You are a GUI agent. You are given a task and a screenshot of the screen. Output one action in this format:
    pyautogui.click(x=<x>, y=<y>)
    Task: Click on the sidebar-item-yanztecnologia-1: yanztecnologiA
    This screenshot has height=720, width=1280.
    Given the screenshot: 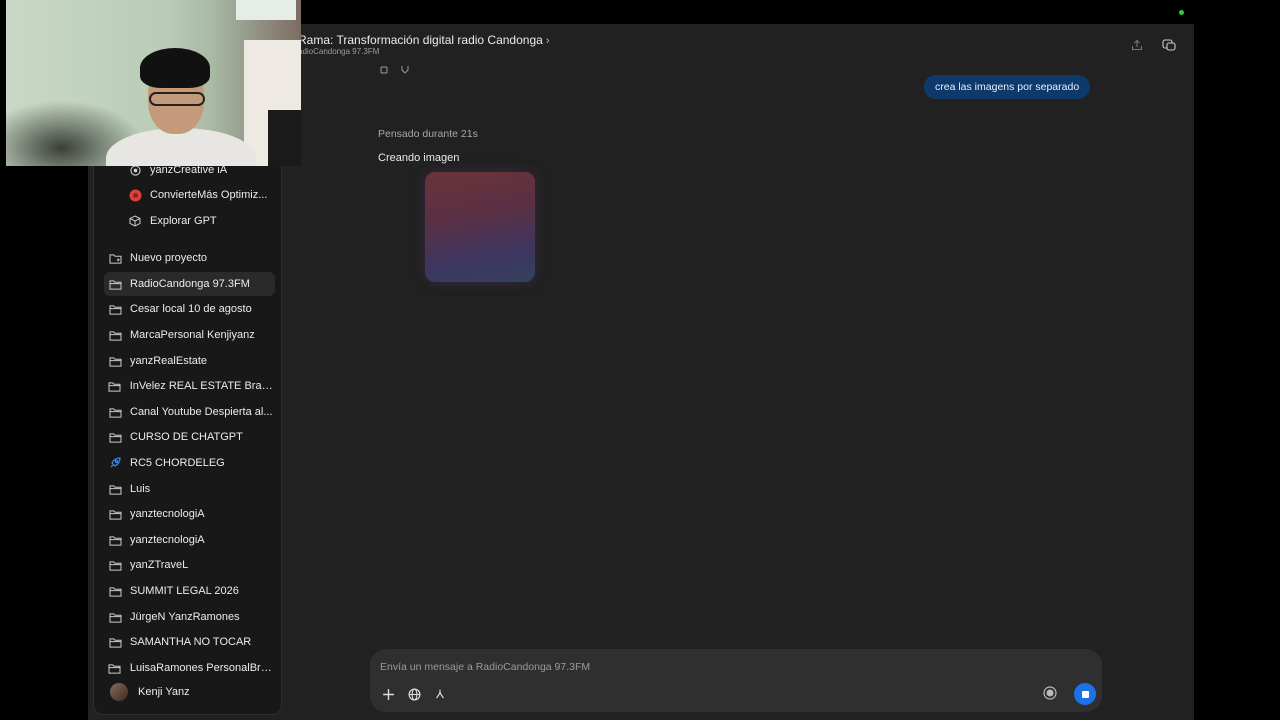 What is the action you would take?
    pyautogui.click(x=189, y=514)
    